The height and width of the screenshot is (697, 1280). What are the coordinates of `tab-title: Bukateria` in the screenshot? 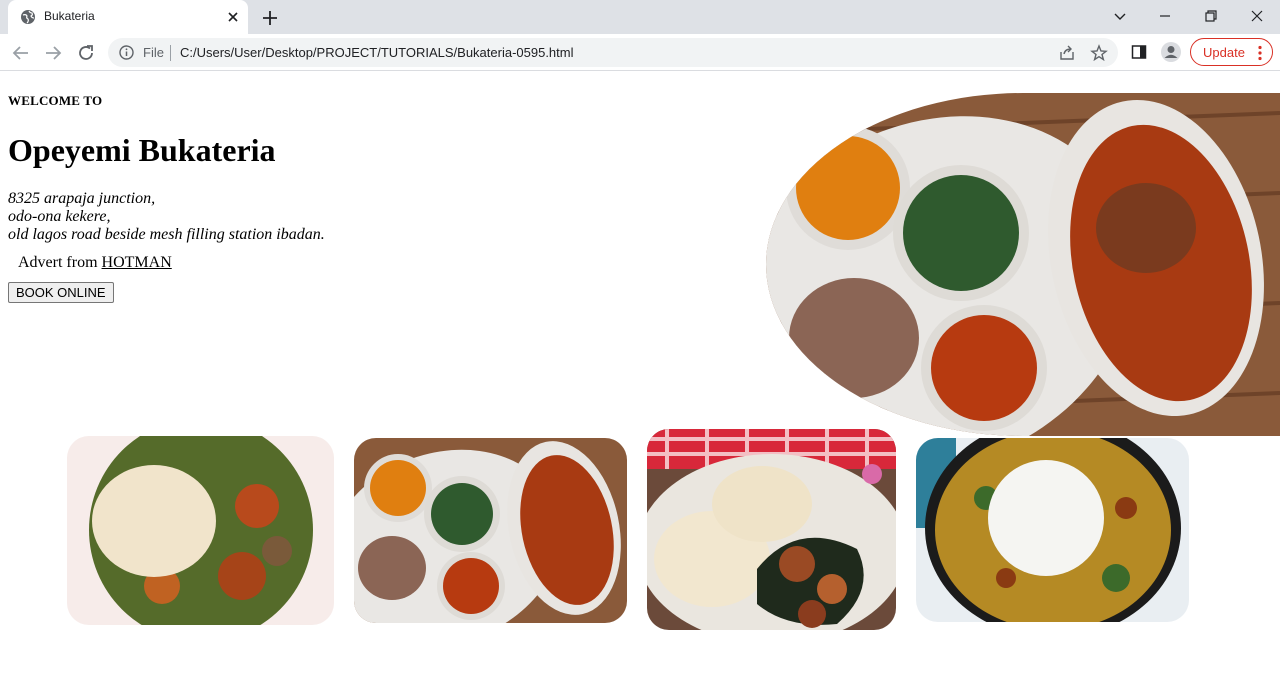 It's located at (69, 16).